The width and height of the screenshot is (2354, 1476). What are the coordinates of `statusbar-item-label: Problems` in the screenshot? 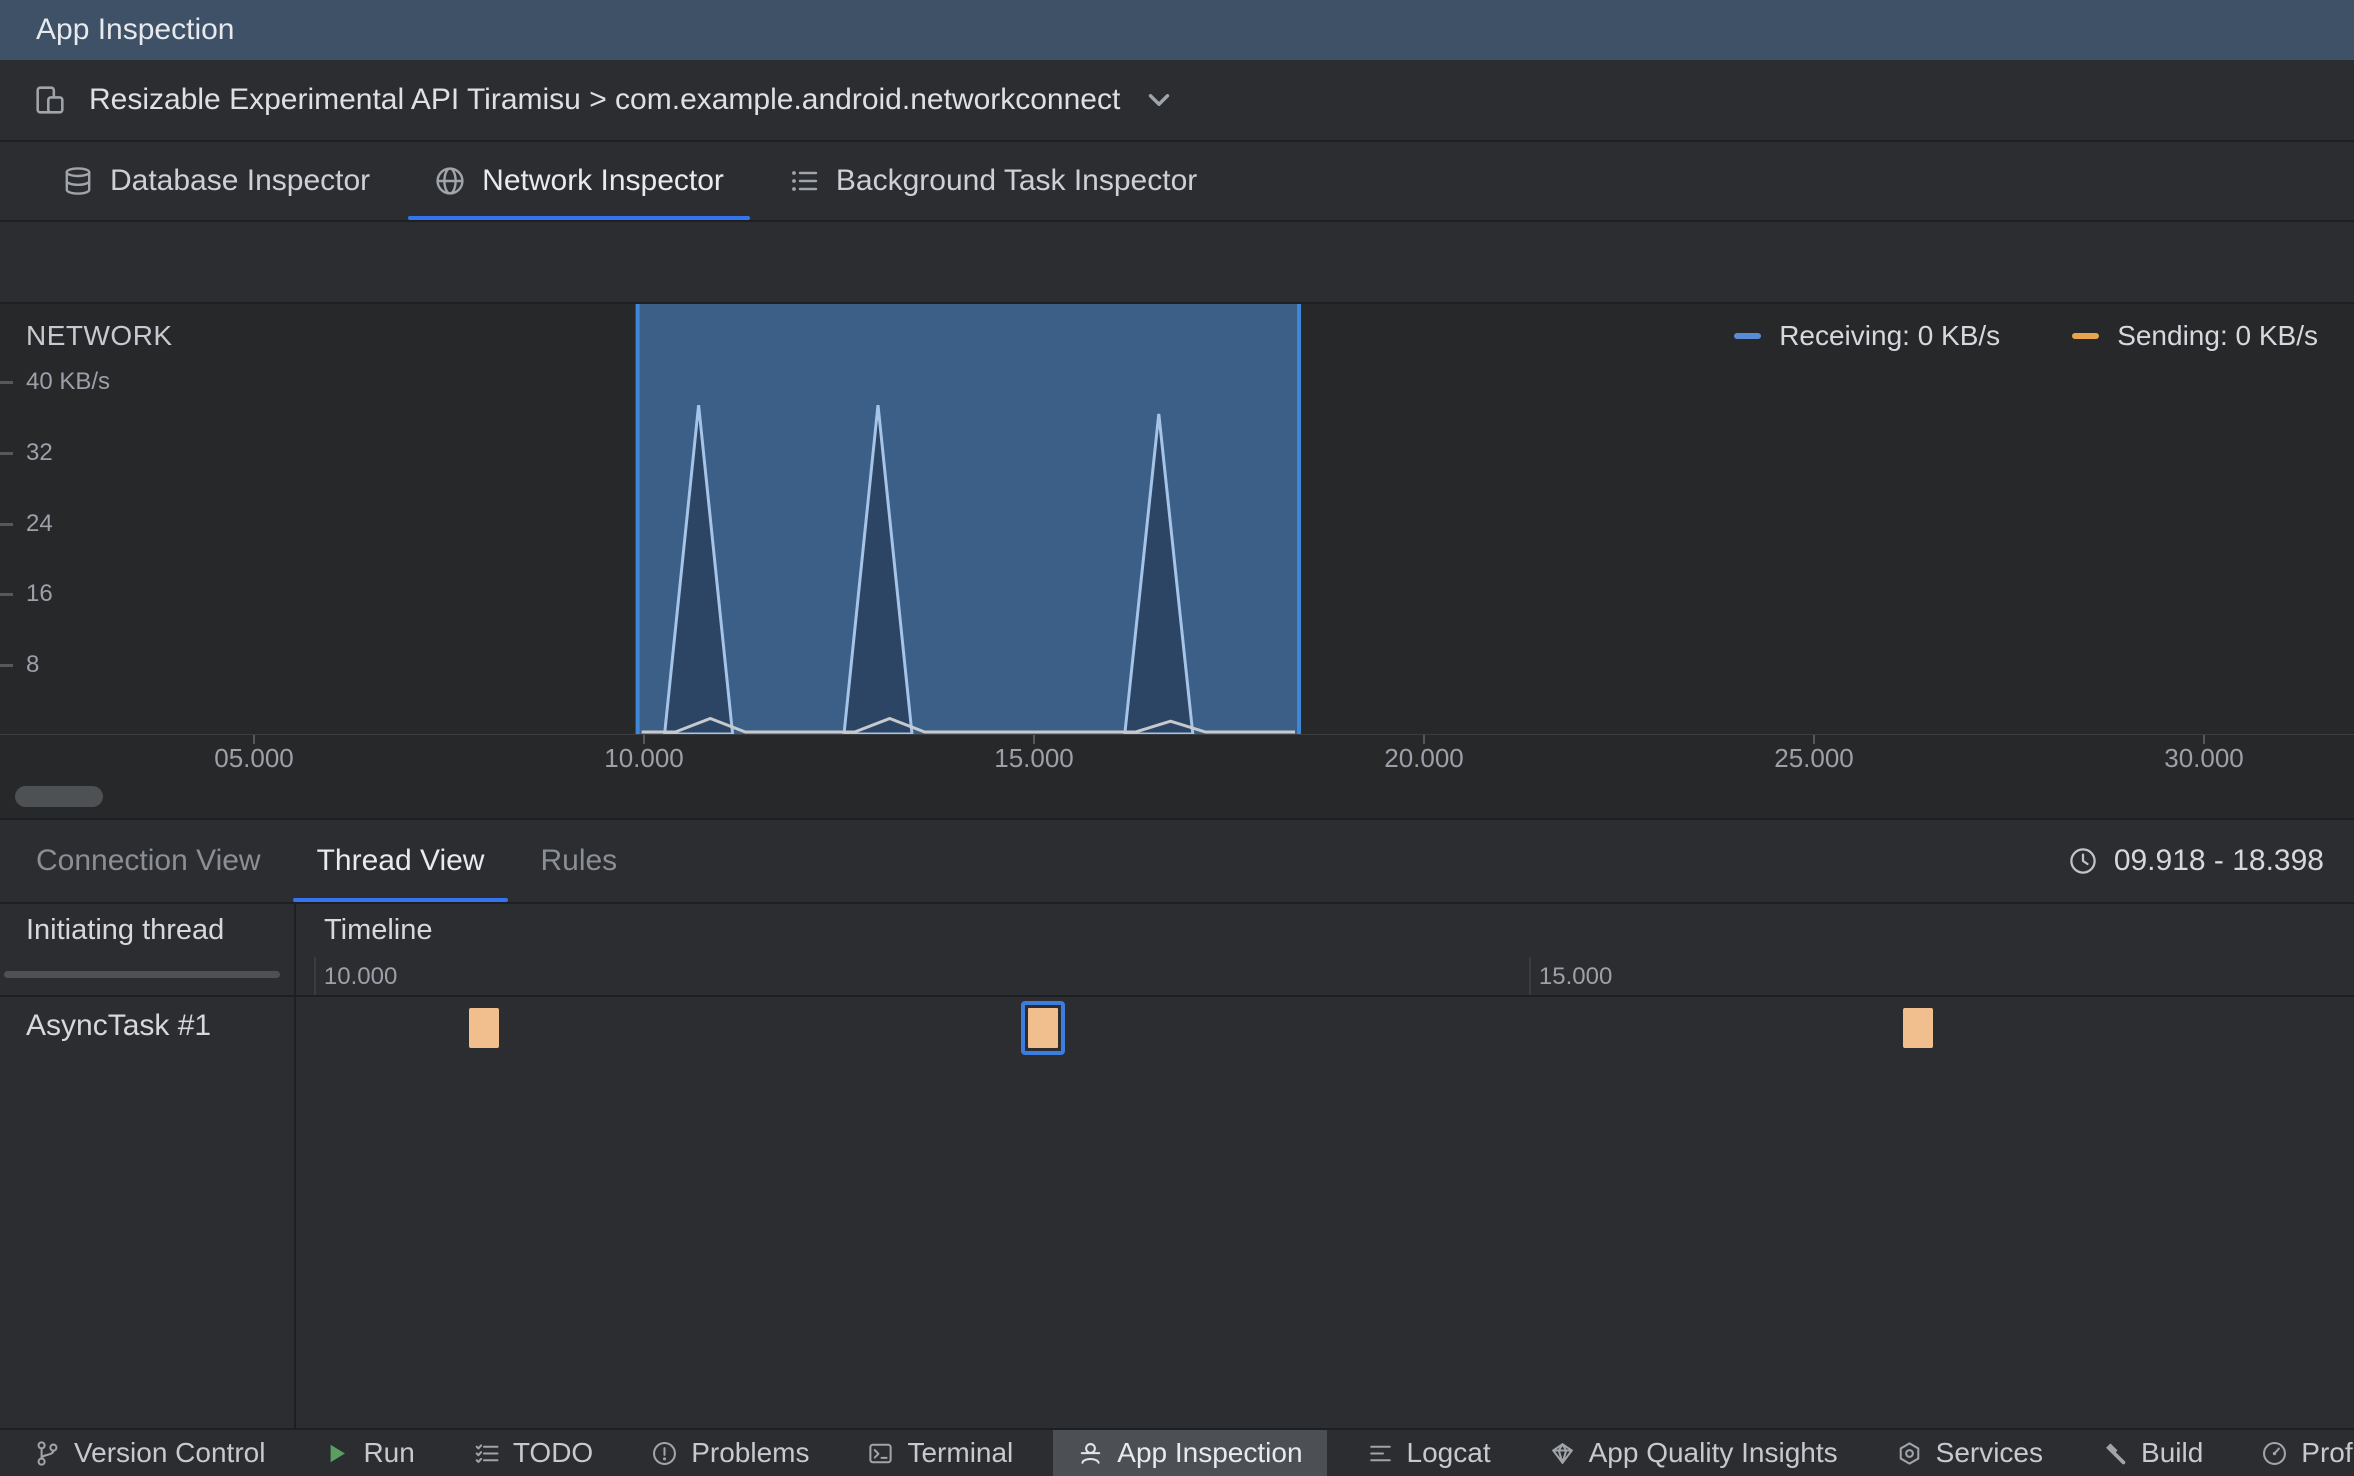 It's located at (750, 1452).